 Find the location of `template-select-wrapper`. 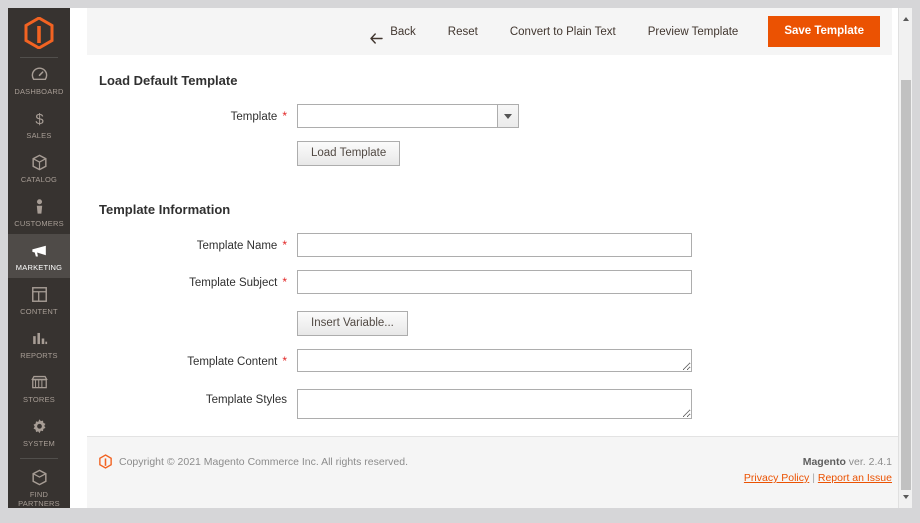

template-select-wrapper is located at coordinates (408, 116).